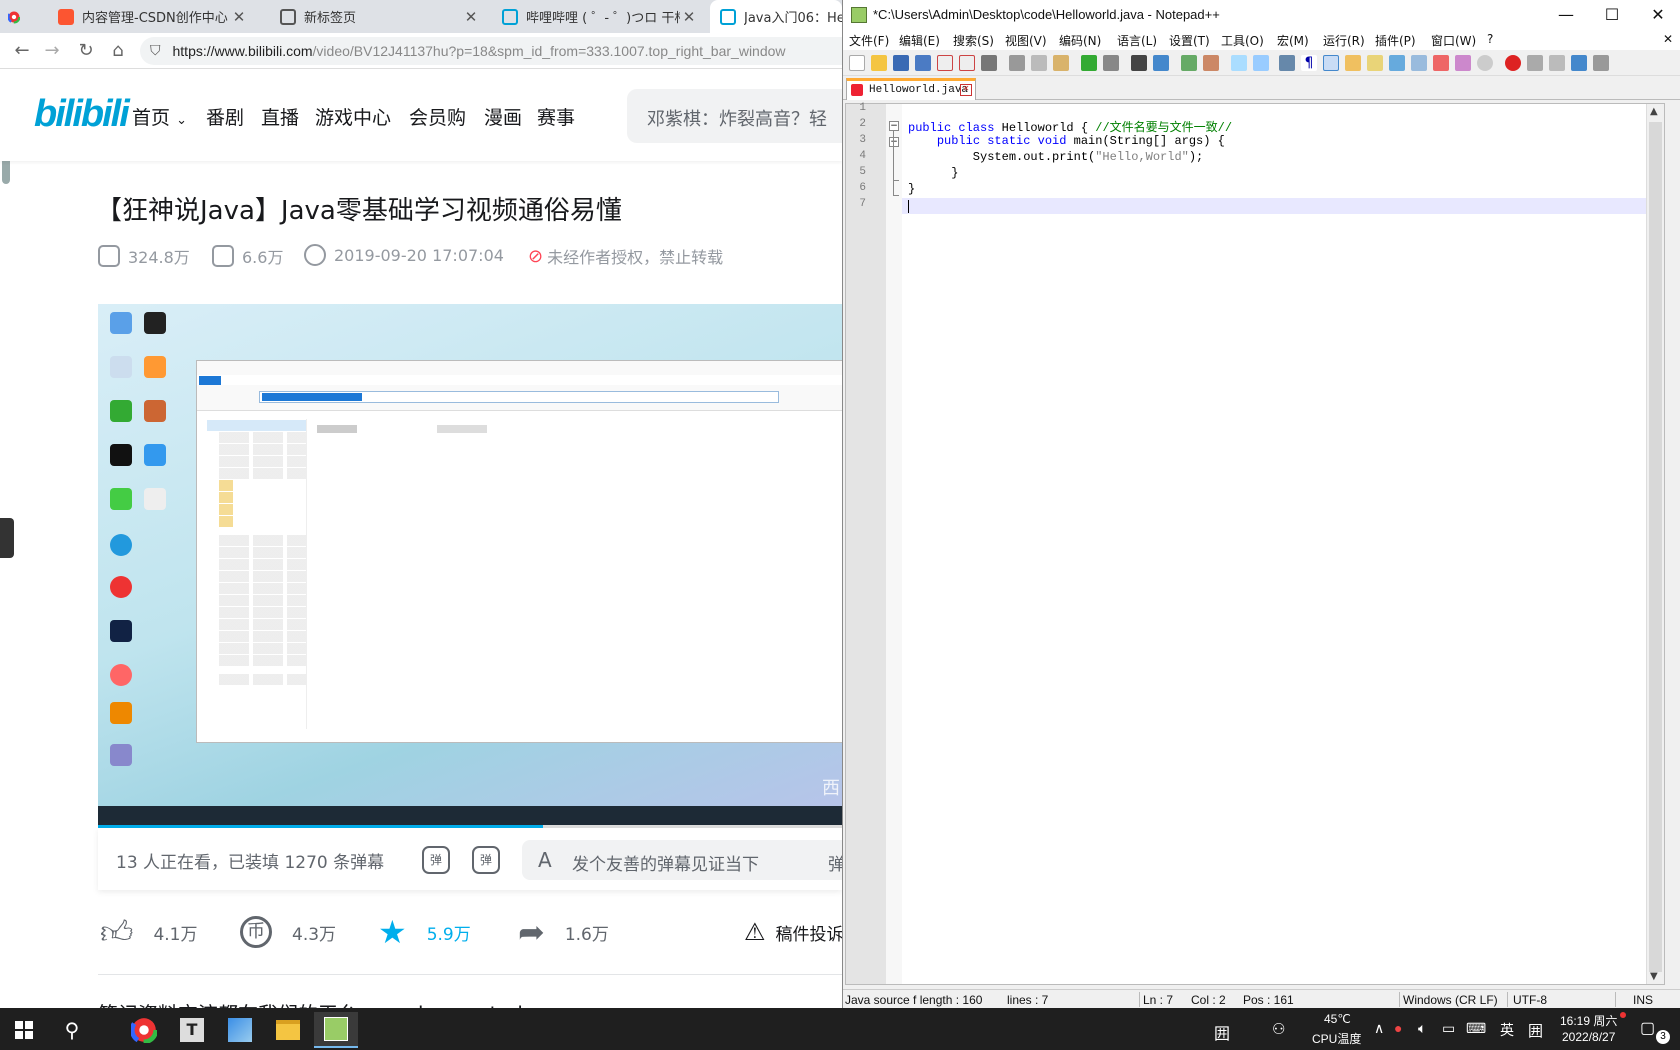  What do you see at coordinates (879, 63) in the screenshot?
I see `open-file-icon` at bounding box center [879, 63].